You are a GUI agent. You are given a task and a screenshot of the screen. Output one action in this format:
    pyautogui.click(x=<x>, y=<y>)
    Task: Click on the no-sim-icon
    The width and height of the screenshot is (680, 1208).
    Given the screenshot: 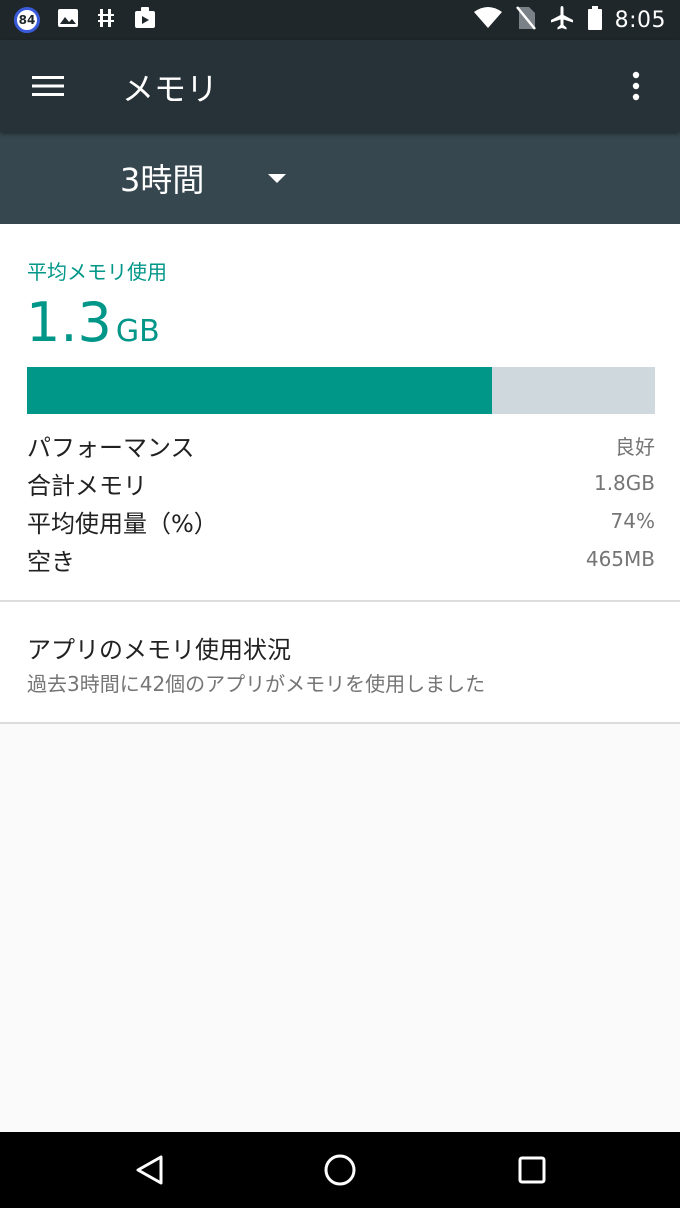 What is the action you would take?
    pyautogui.click(x=526, y=20)
    